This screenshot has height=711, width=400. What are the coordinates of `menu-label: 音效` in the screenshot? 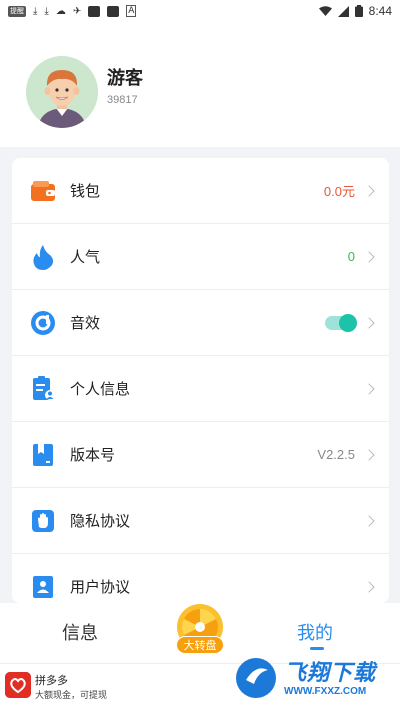 It's located at (85, 323).